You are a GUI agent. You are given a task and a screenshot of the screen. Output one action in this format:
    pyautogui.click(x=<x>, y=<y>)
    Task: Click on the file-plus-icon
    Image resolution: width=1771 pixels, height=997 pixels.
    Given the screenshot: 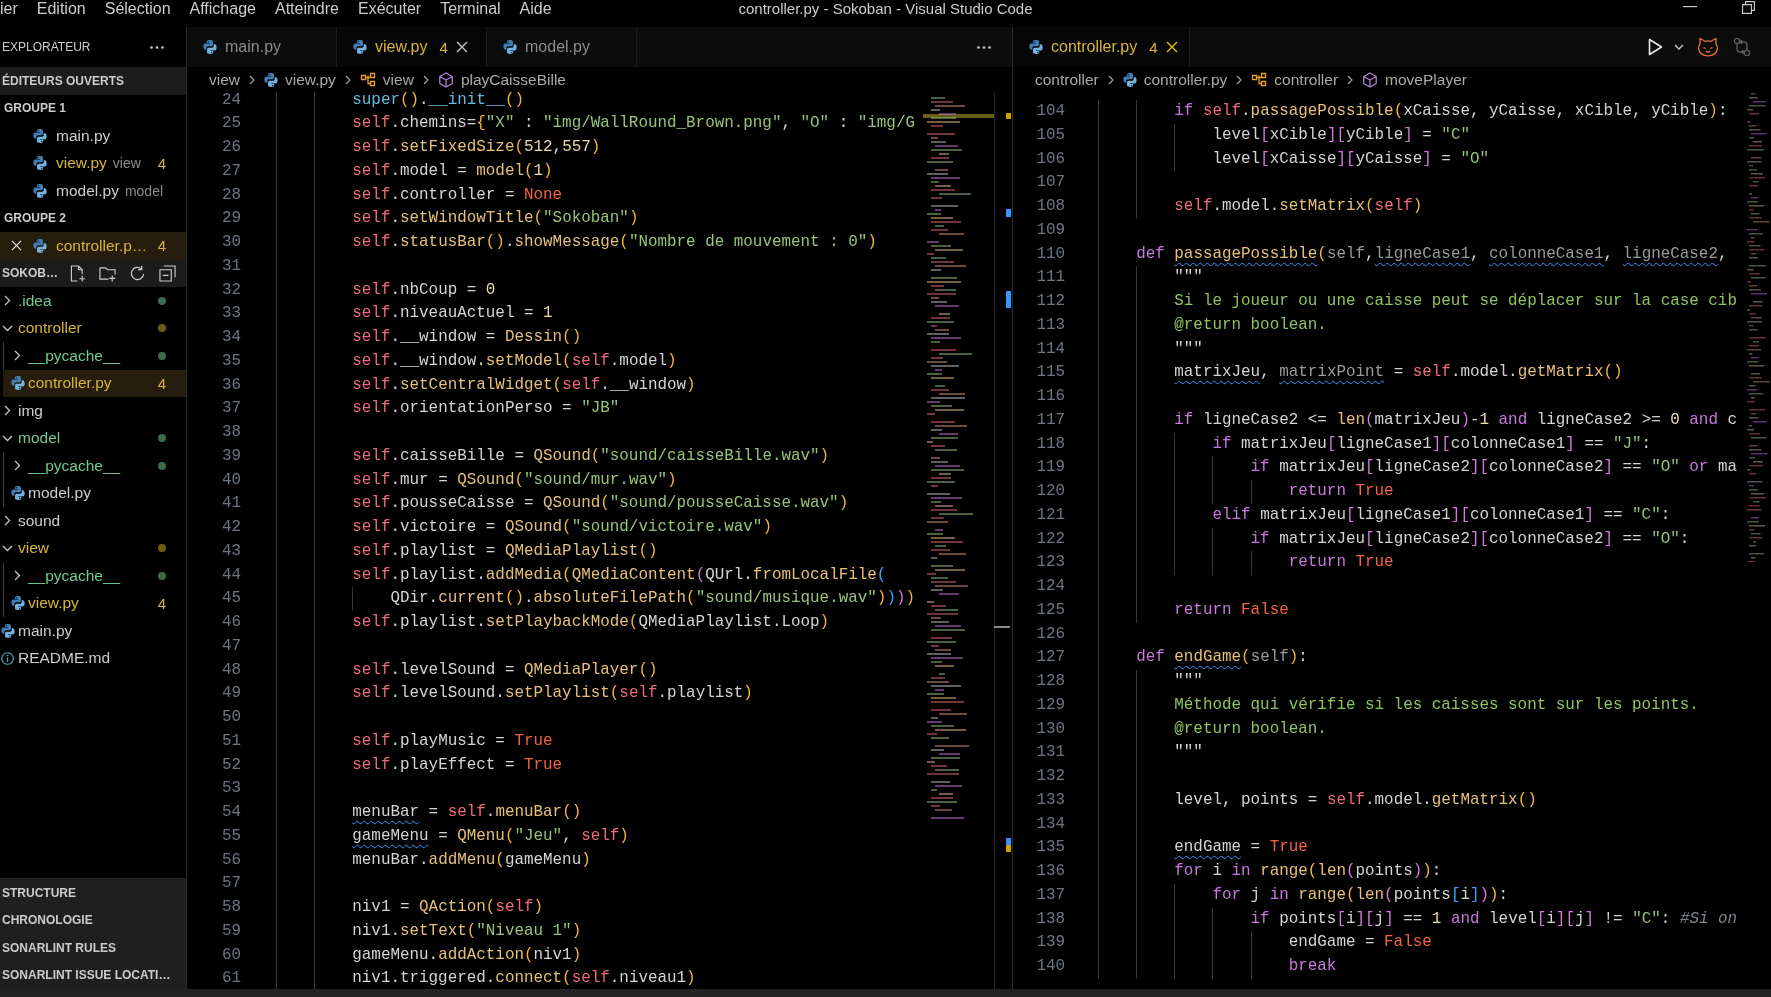 What is the action you would take?
    pyautogui.click(x=77, y=273)
    